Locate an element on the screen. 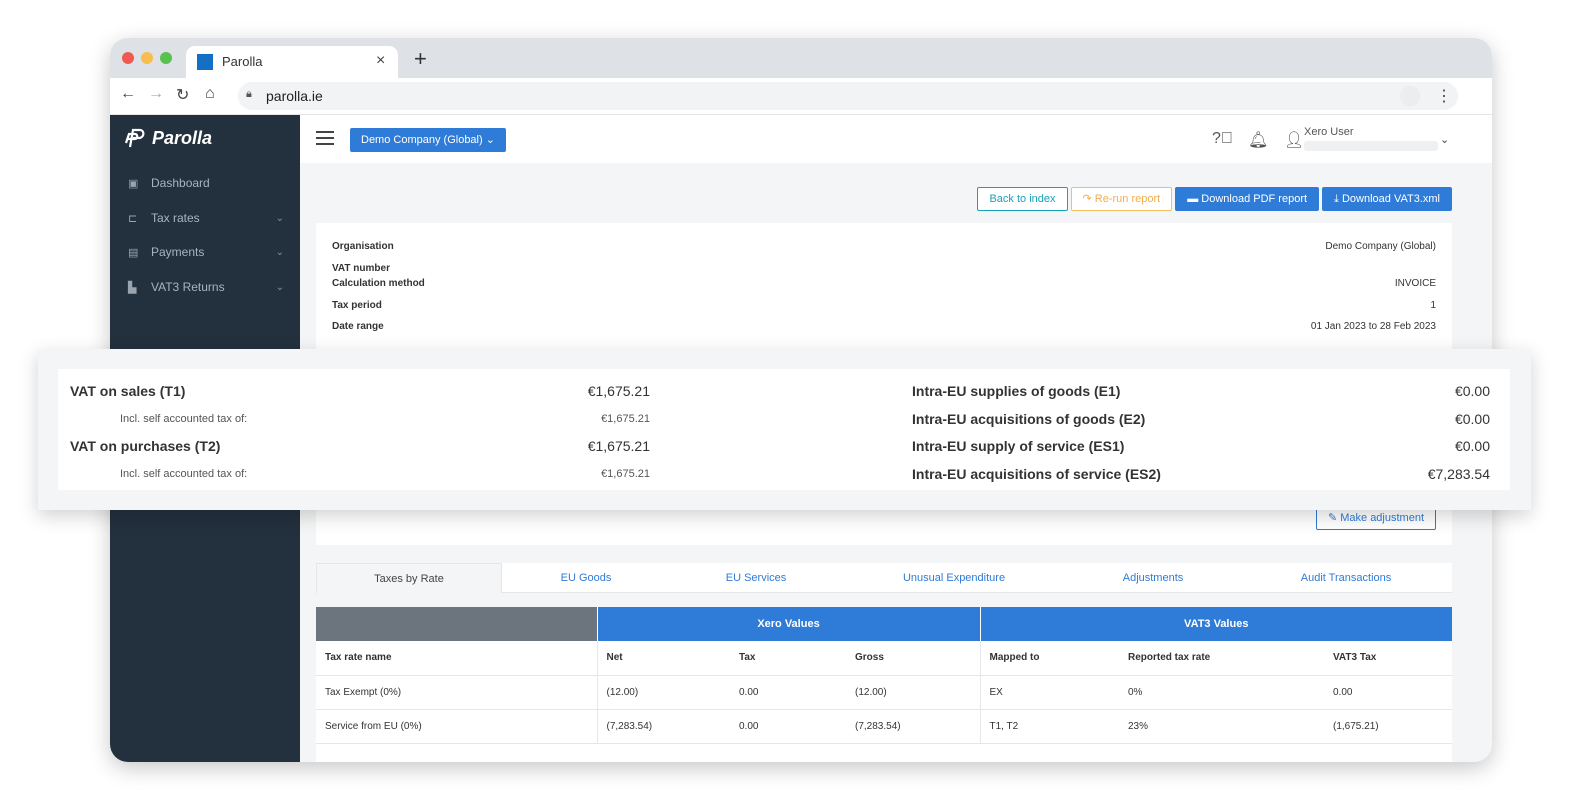 The image size is (1596, 800). table-cell: 0% is located at coordinates (1221, 692).